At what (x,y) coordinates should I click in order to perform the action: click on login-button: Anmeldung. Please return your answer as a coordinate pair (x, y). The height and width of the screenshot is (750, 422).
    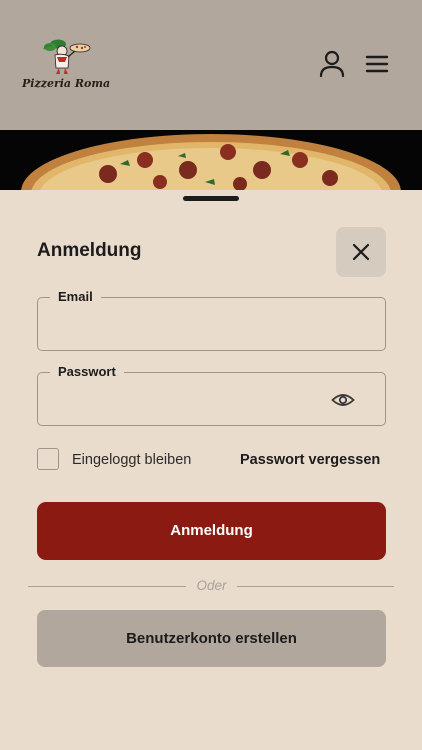
    Looking at the image, I should click on (211, 531).